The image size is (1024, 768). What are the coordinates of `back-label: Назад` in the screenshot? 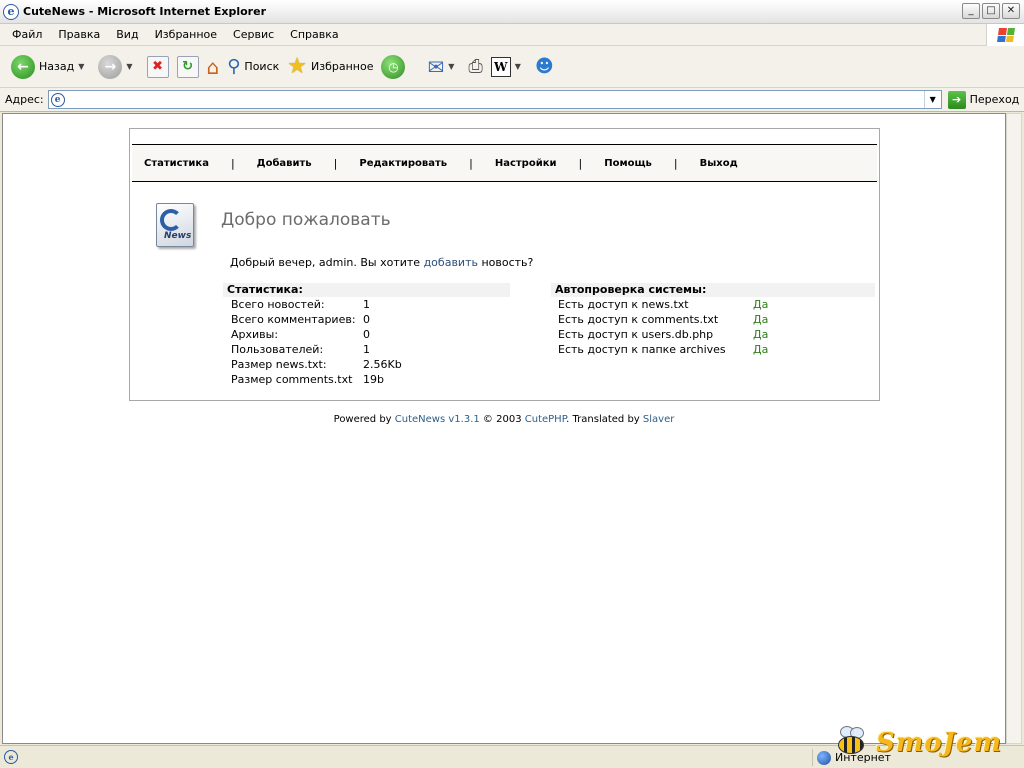 It's located at (57, 66).